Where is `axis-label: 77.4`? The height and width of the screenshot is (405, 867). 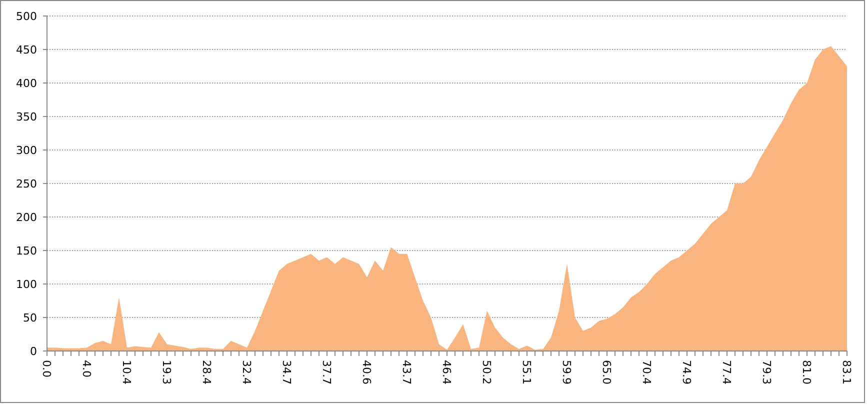 axis-label: 77.4 is located at coordinates (726, 372).